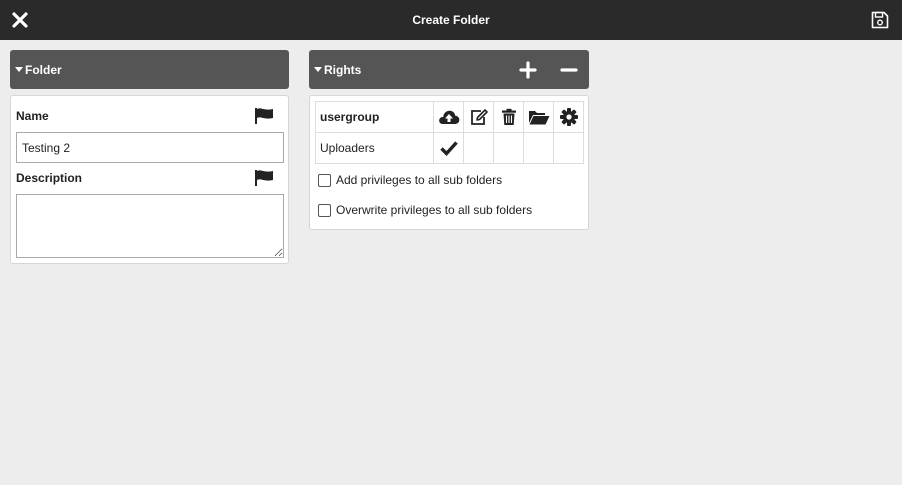 Image resolution: width=902 pixels, height=485 pixels. Describe the element at coordinates (324, 180) in the screenshot. I see `add-privileges-checkbox` at that location.